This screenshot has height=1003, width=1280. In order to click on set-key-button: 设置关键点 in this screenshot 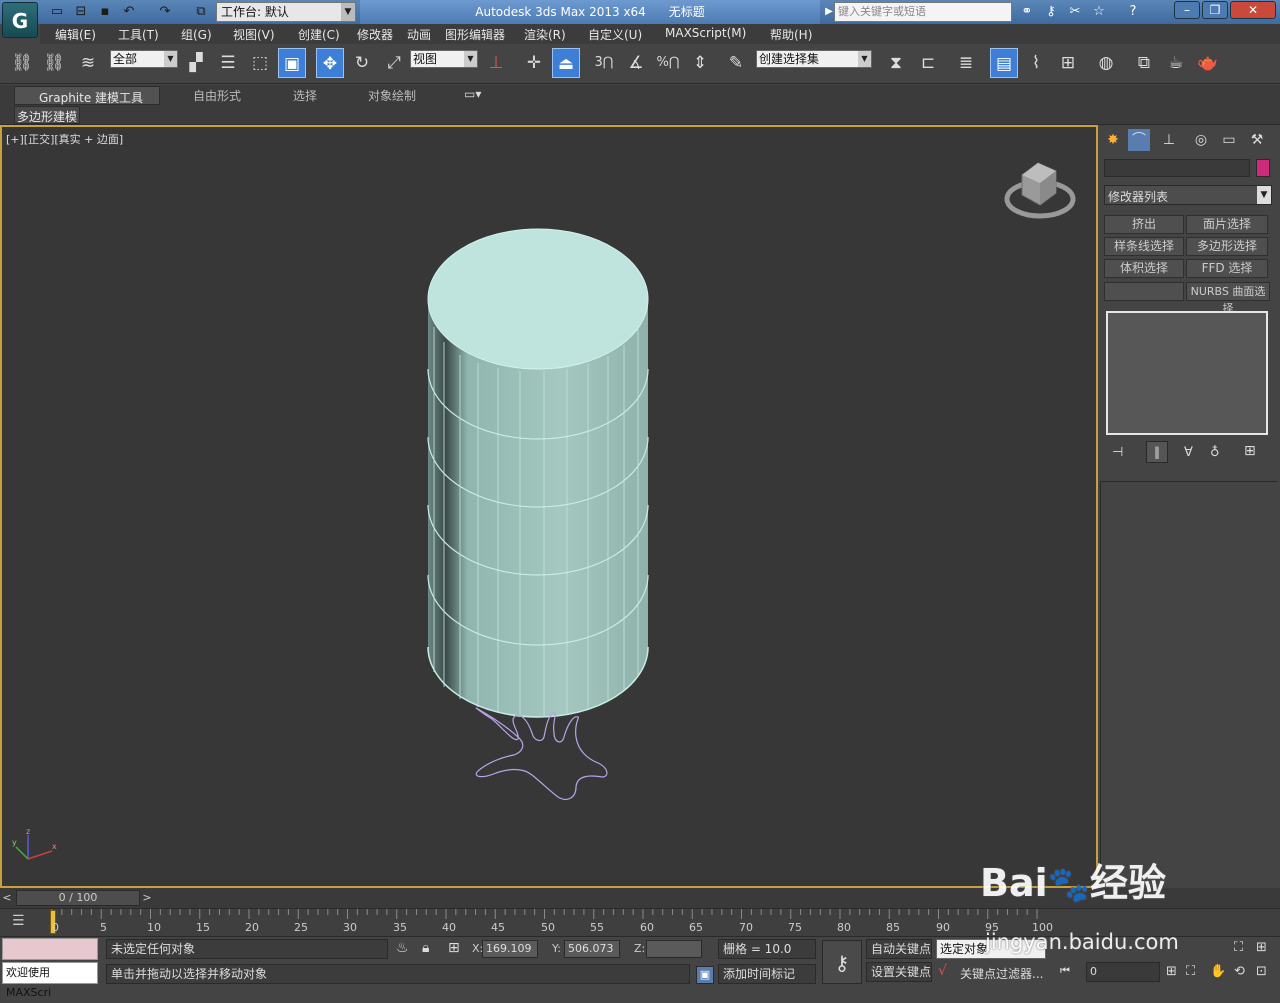, I will do `click(899, 972)`.